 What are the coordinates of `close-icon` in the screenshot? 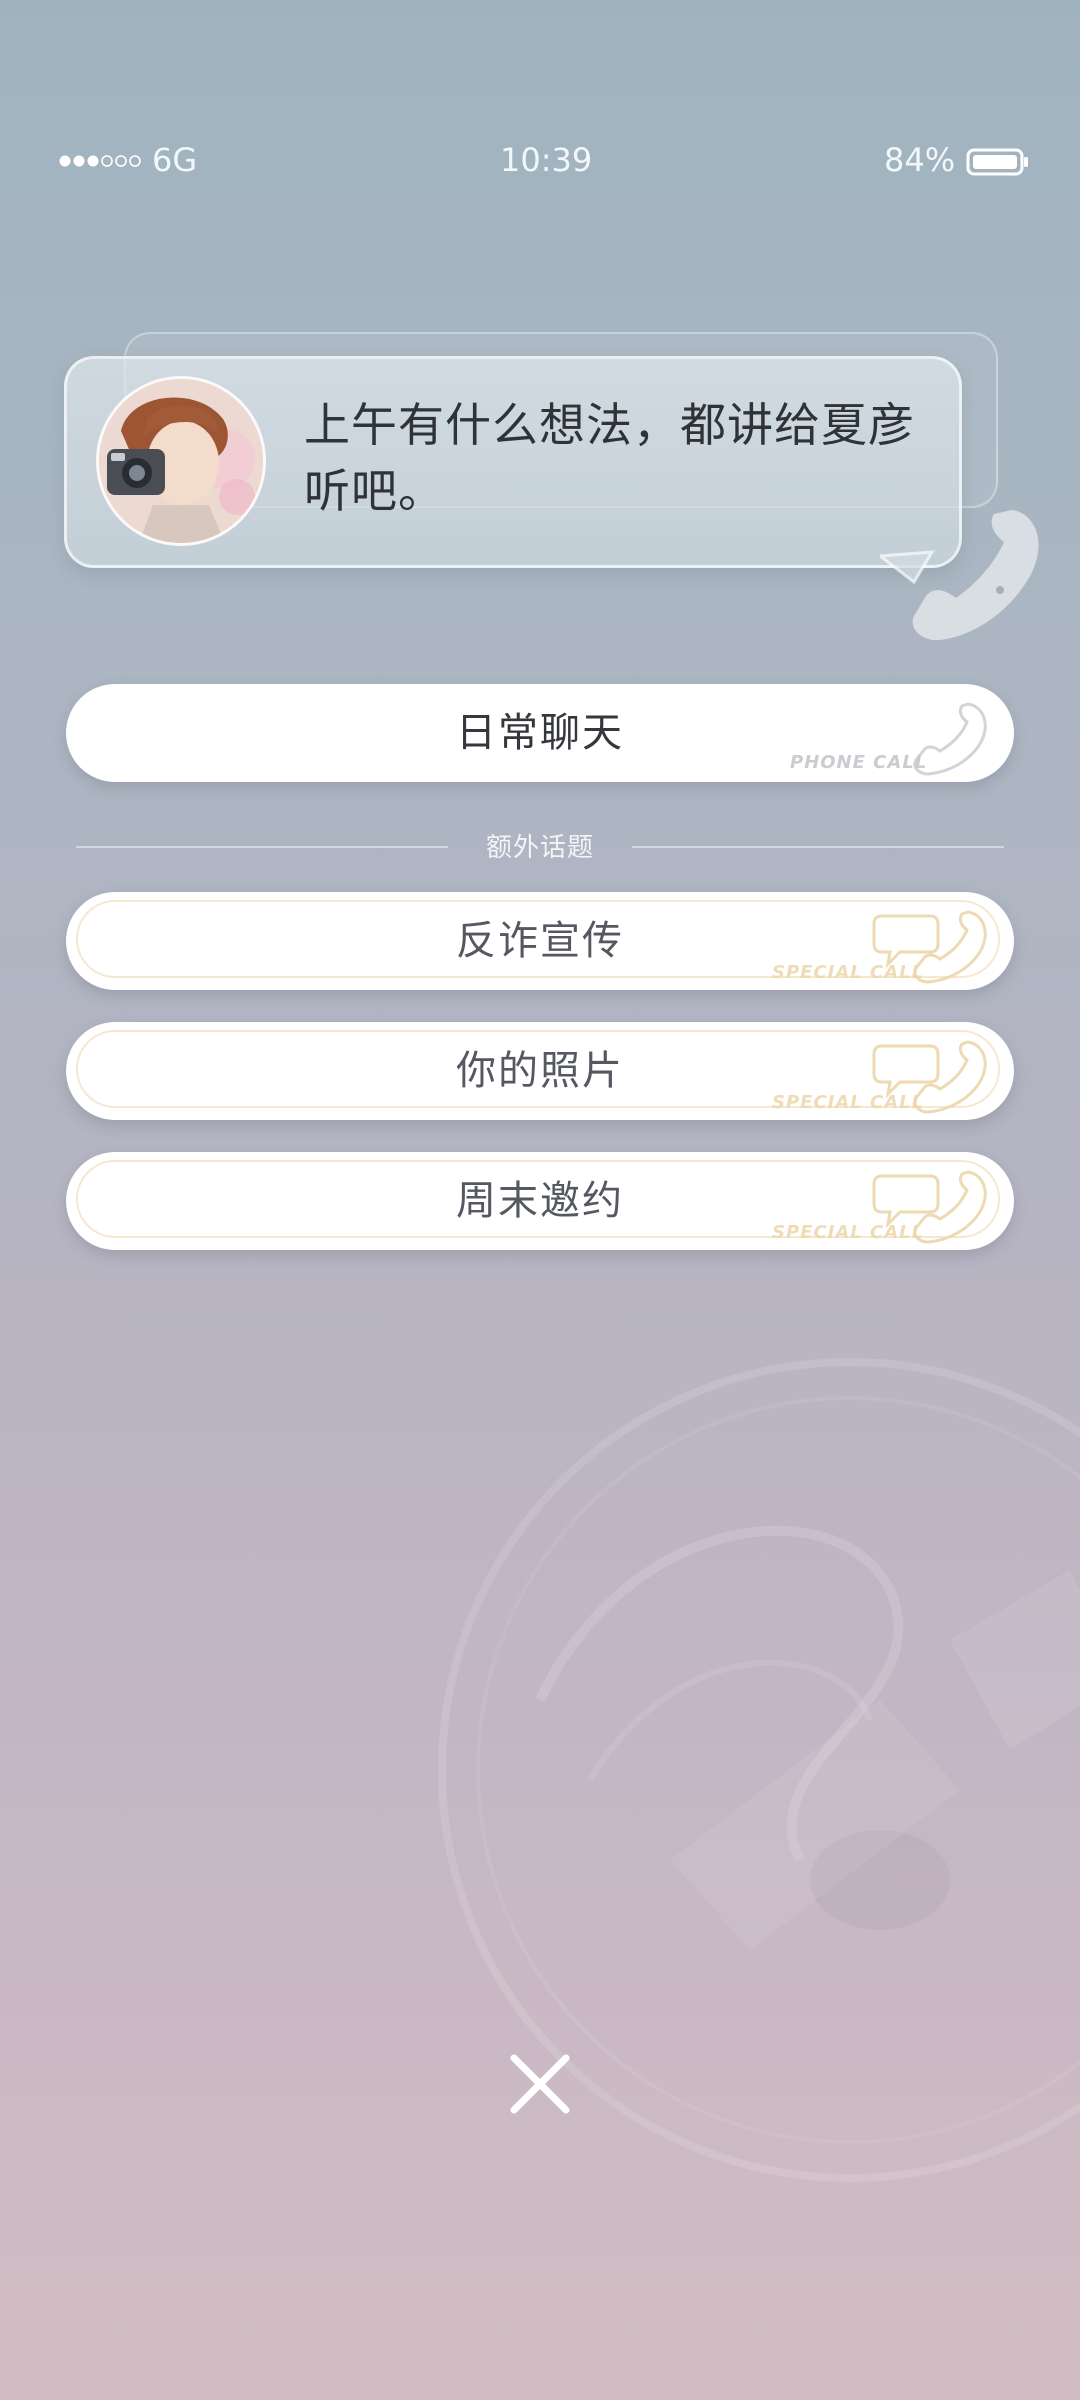 It's located at (540, 2084).